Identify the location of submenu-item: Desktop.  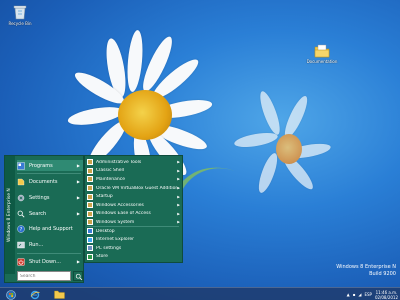
(134, 231).